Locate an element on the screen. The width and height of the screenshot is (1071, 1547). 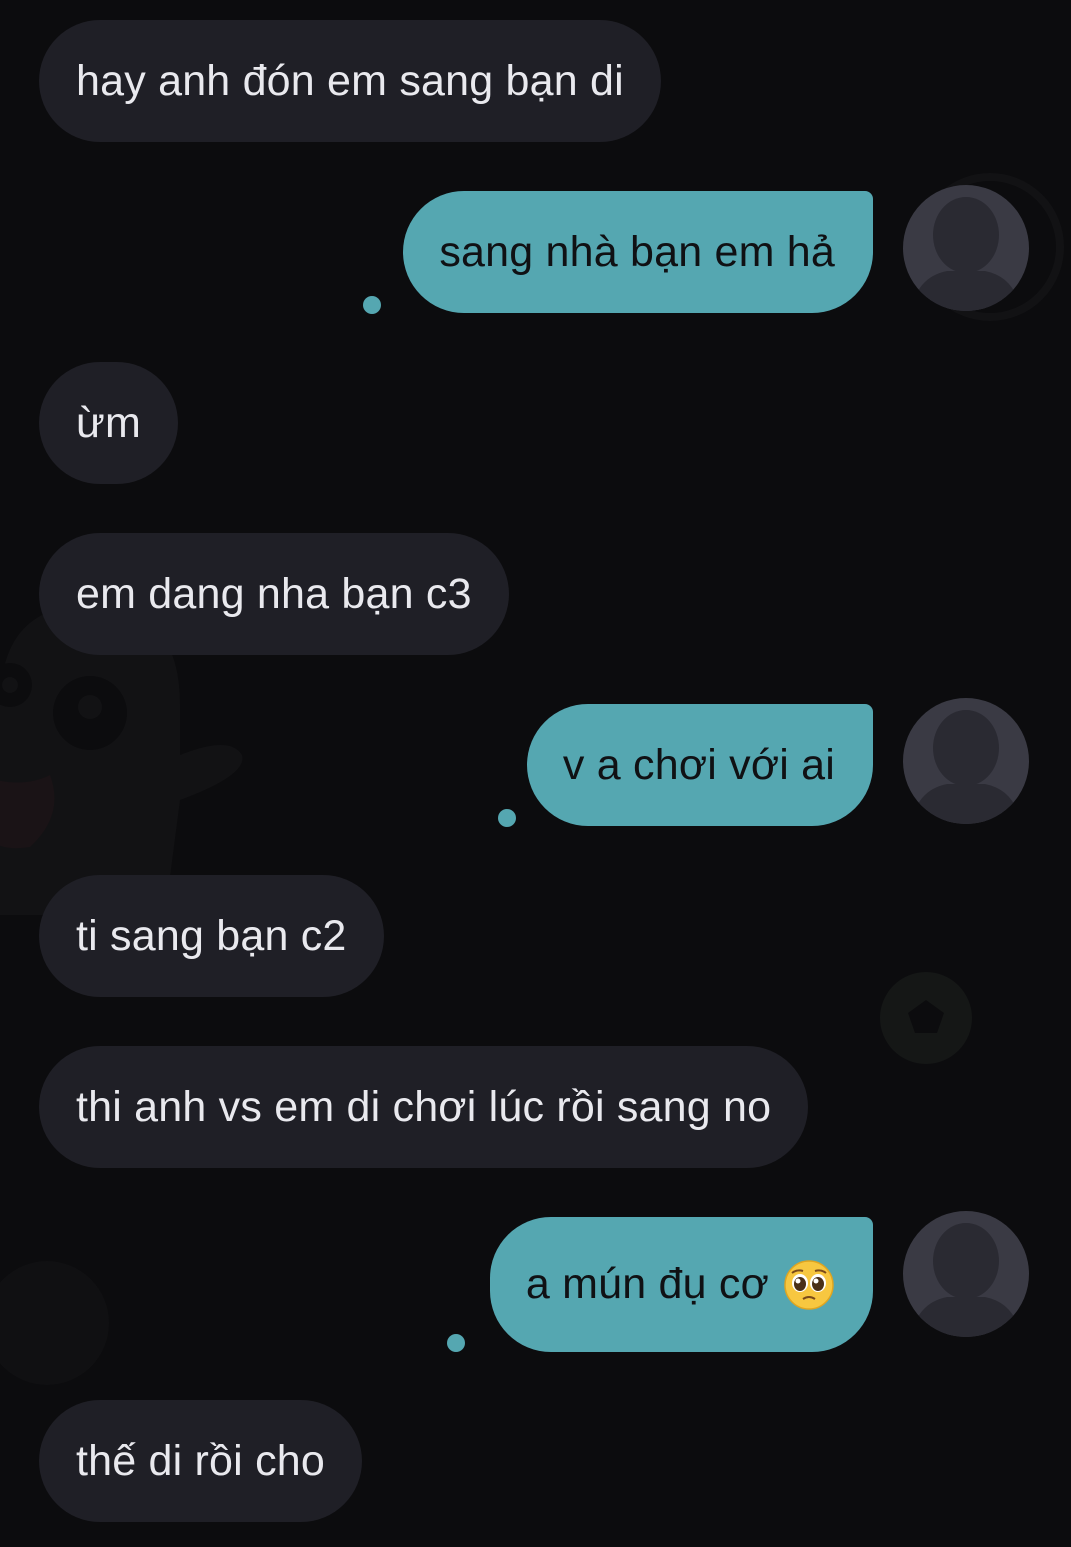
message-text: ti sang bạn c2 is located at coordinates (211, 935).